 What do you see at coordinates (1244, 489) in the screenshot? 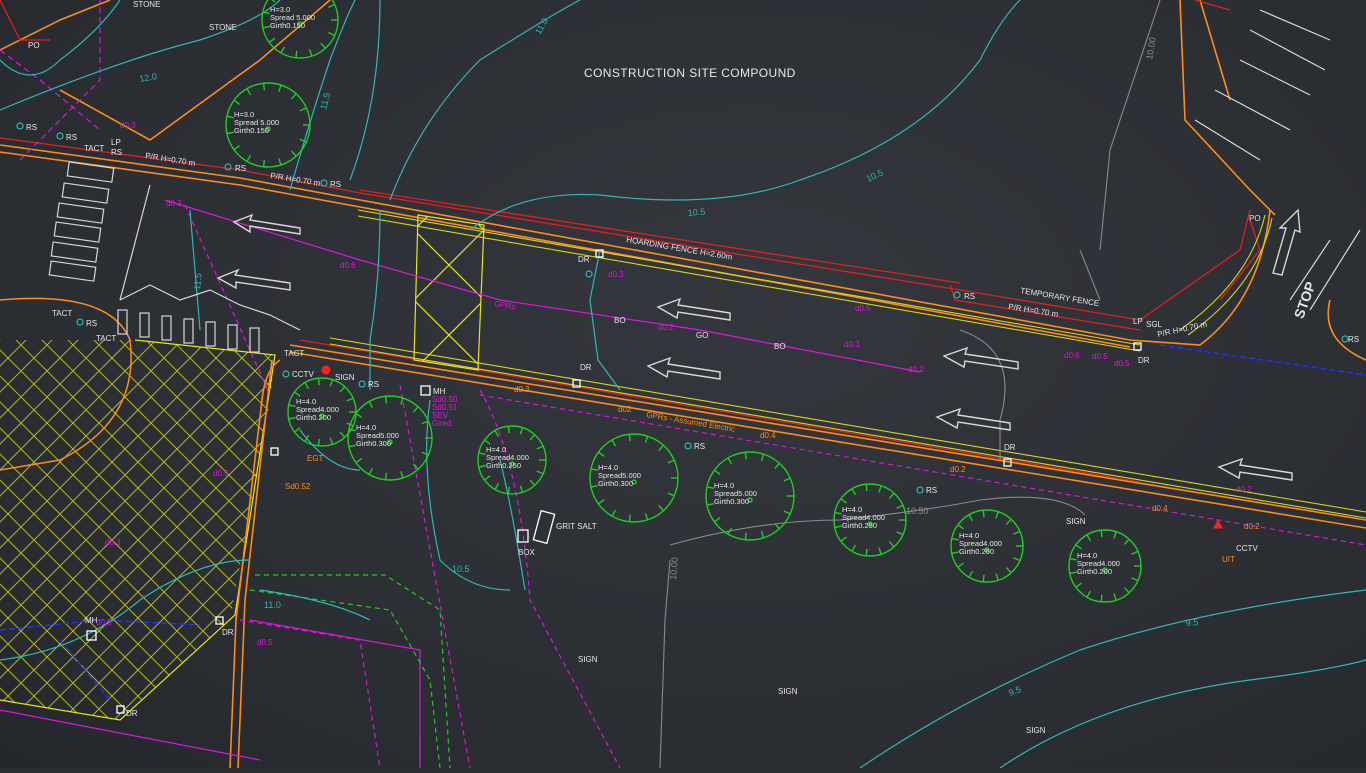
I see `depth-label-12: d0.2` at bounding box center [1244, 489].